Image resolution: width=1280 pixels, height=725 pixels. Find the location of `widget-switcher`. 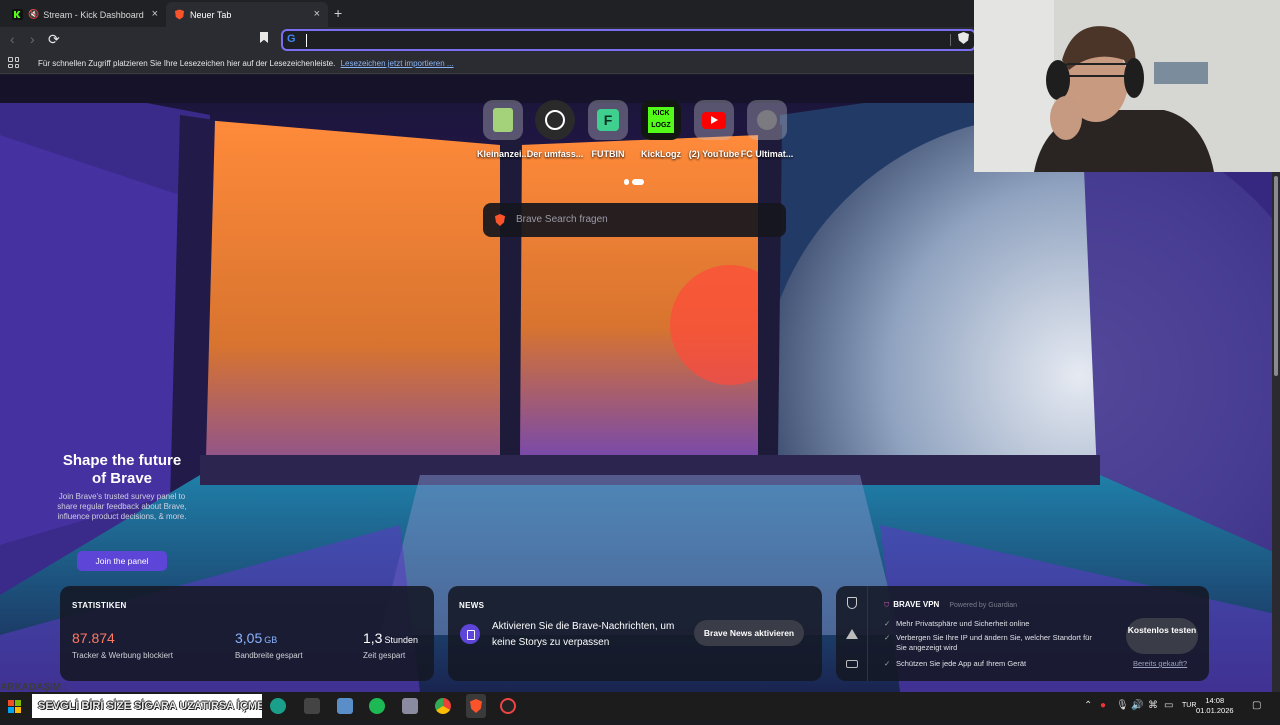

widget-switcher is located at coordinates (852, 633).